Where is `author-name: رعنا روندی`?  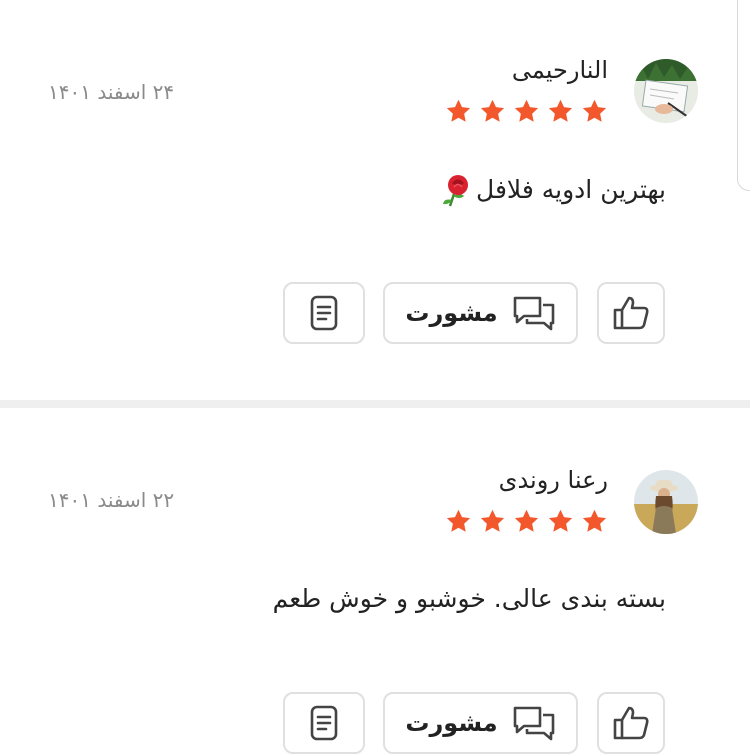
author-name: رعنا روندی is located at coordinates (553, 480).